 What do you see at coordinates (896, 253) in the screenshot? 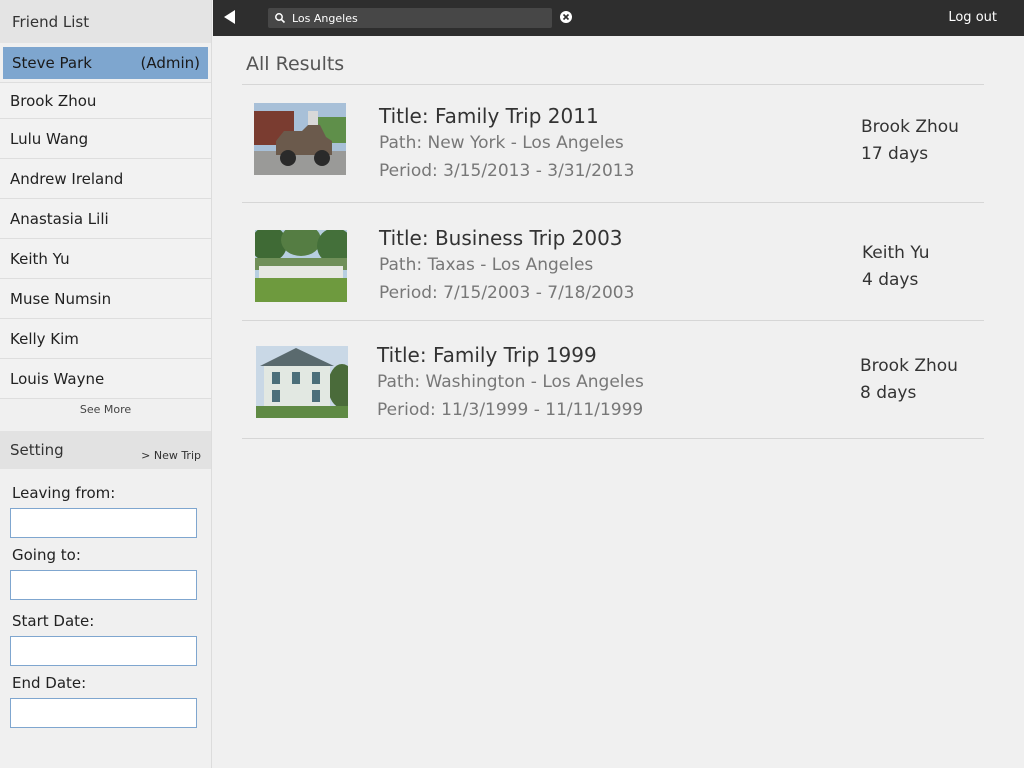
I see `trip-user: Keith Yu` at bounding box center [896, 253].